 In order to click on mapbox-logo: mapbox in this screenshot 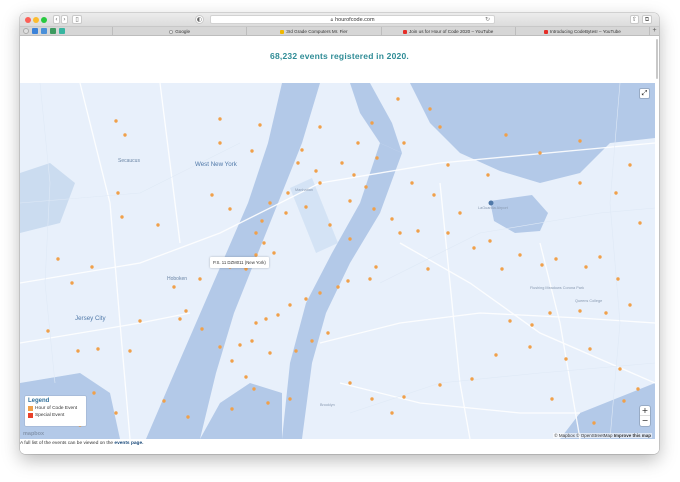, I will do `click(33, 434)`.